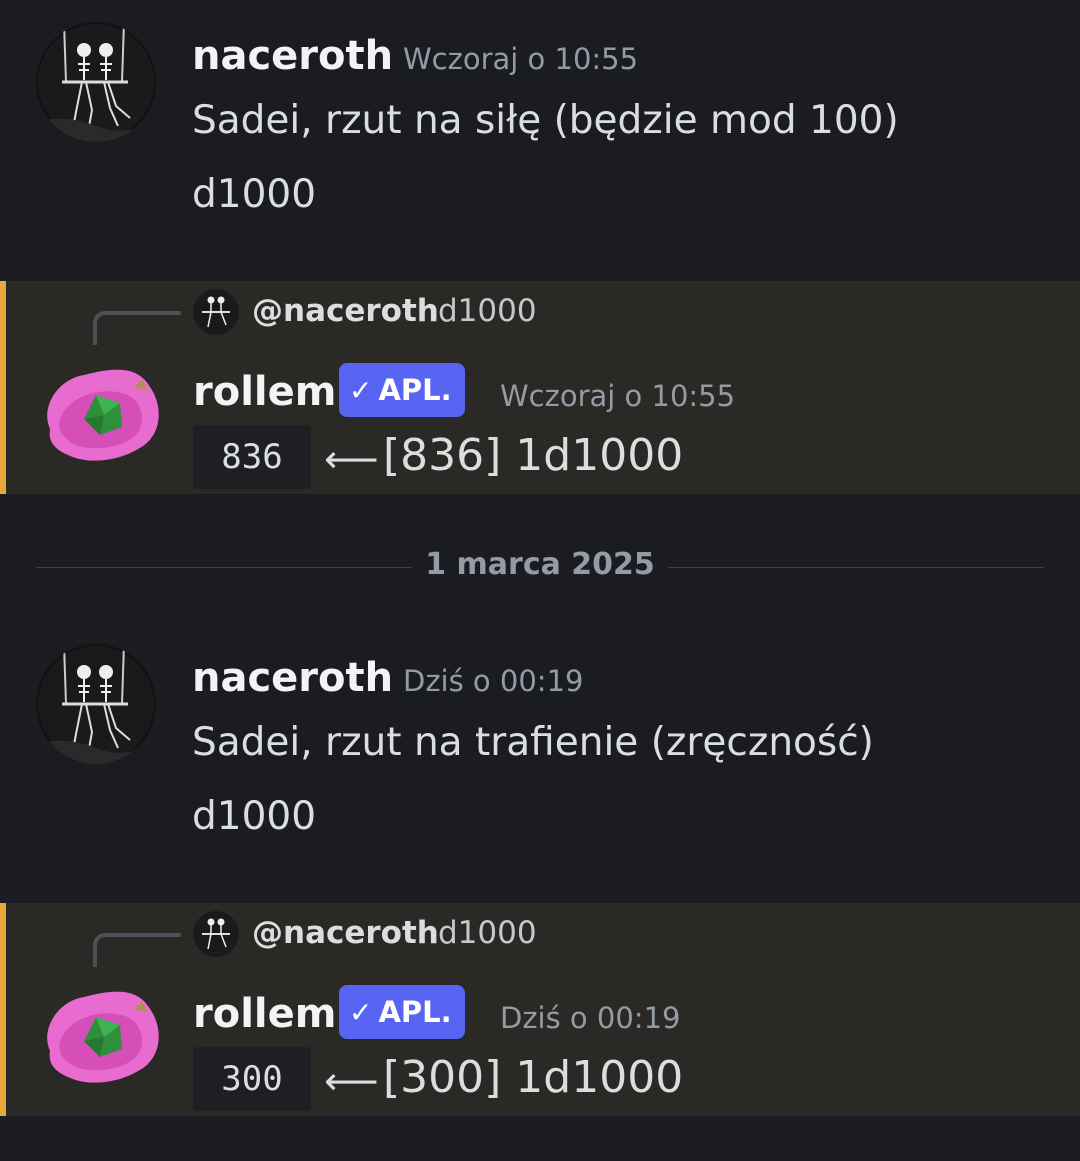 Image resolution: width=1080 pixels, height=1161 pixels. I want to click on date-divider-label: 1 marca 2025, so click(540, 564).